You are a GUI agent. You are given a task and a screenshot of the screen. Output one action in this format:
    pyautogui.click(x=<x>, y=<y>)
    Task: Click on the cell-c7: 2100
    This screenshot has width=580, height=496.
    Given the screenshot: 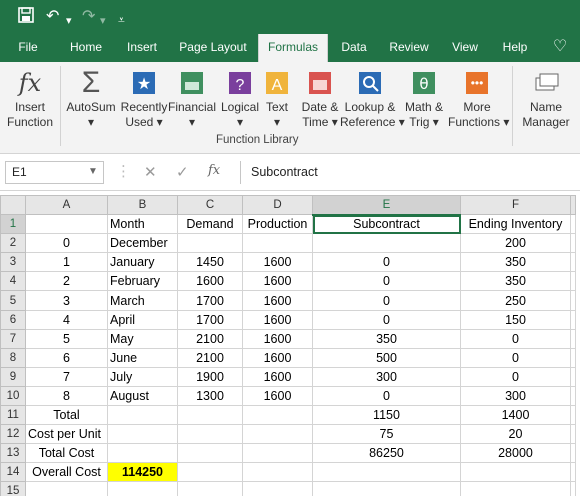 What is the action you would take?
    pyautogui.click(x=210, y=338)
    